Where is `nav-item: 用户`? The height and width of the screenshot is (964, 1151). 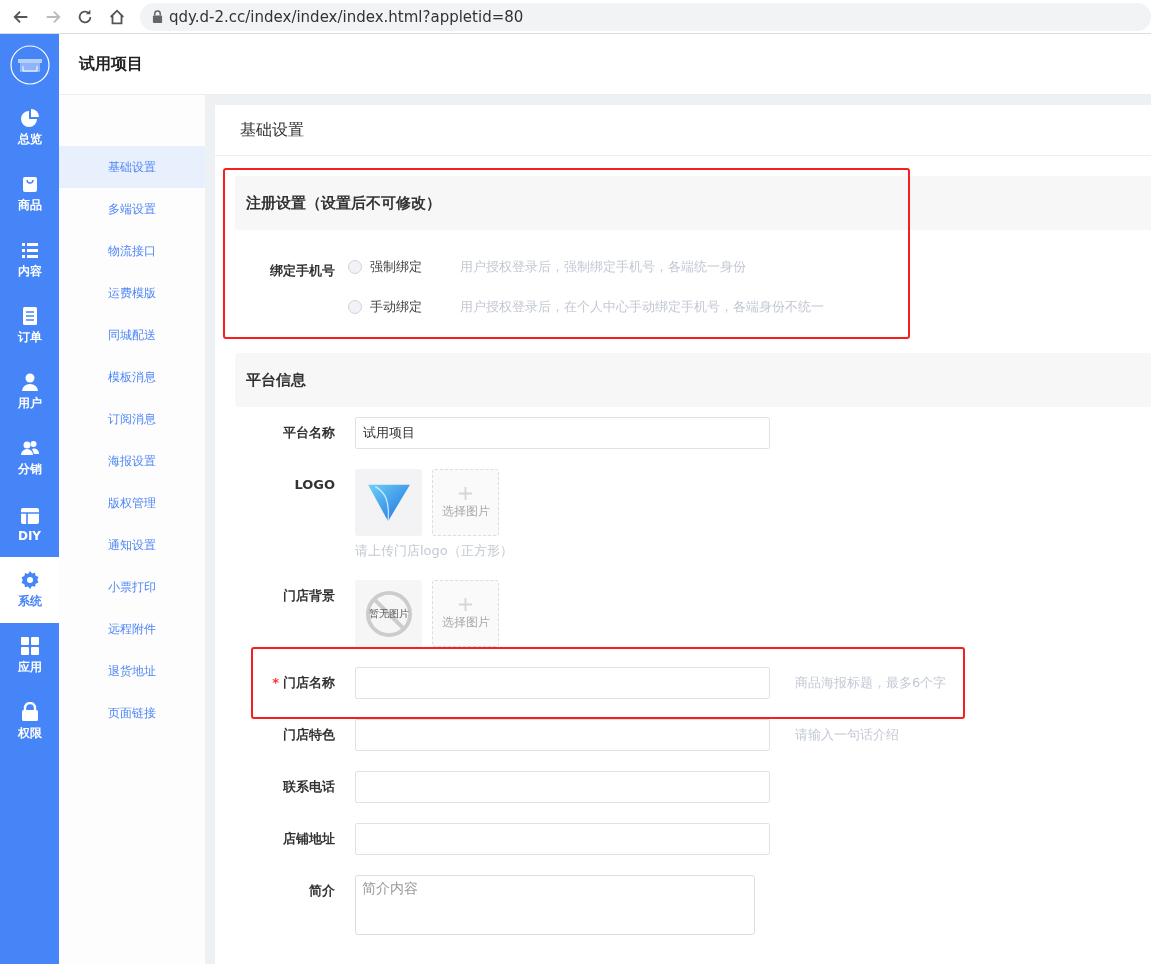 nav-item: 用户 is located at coordinates (29, 392).